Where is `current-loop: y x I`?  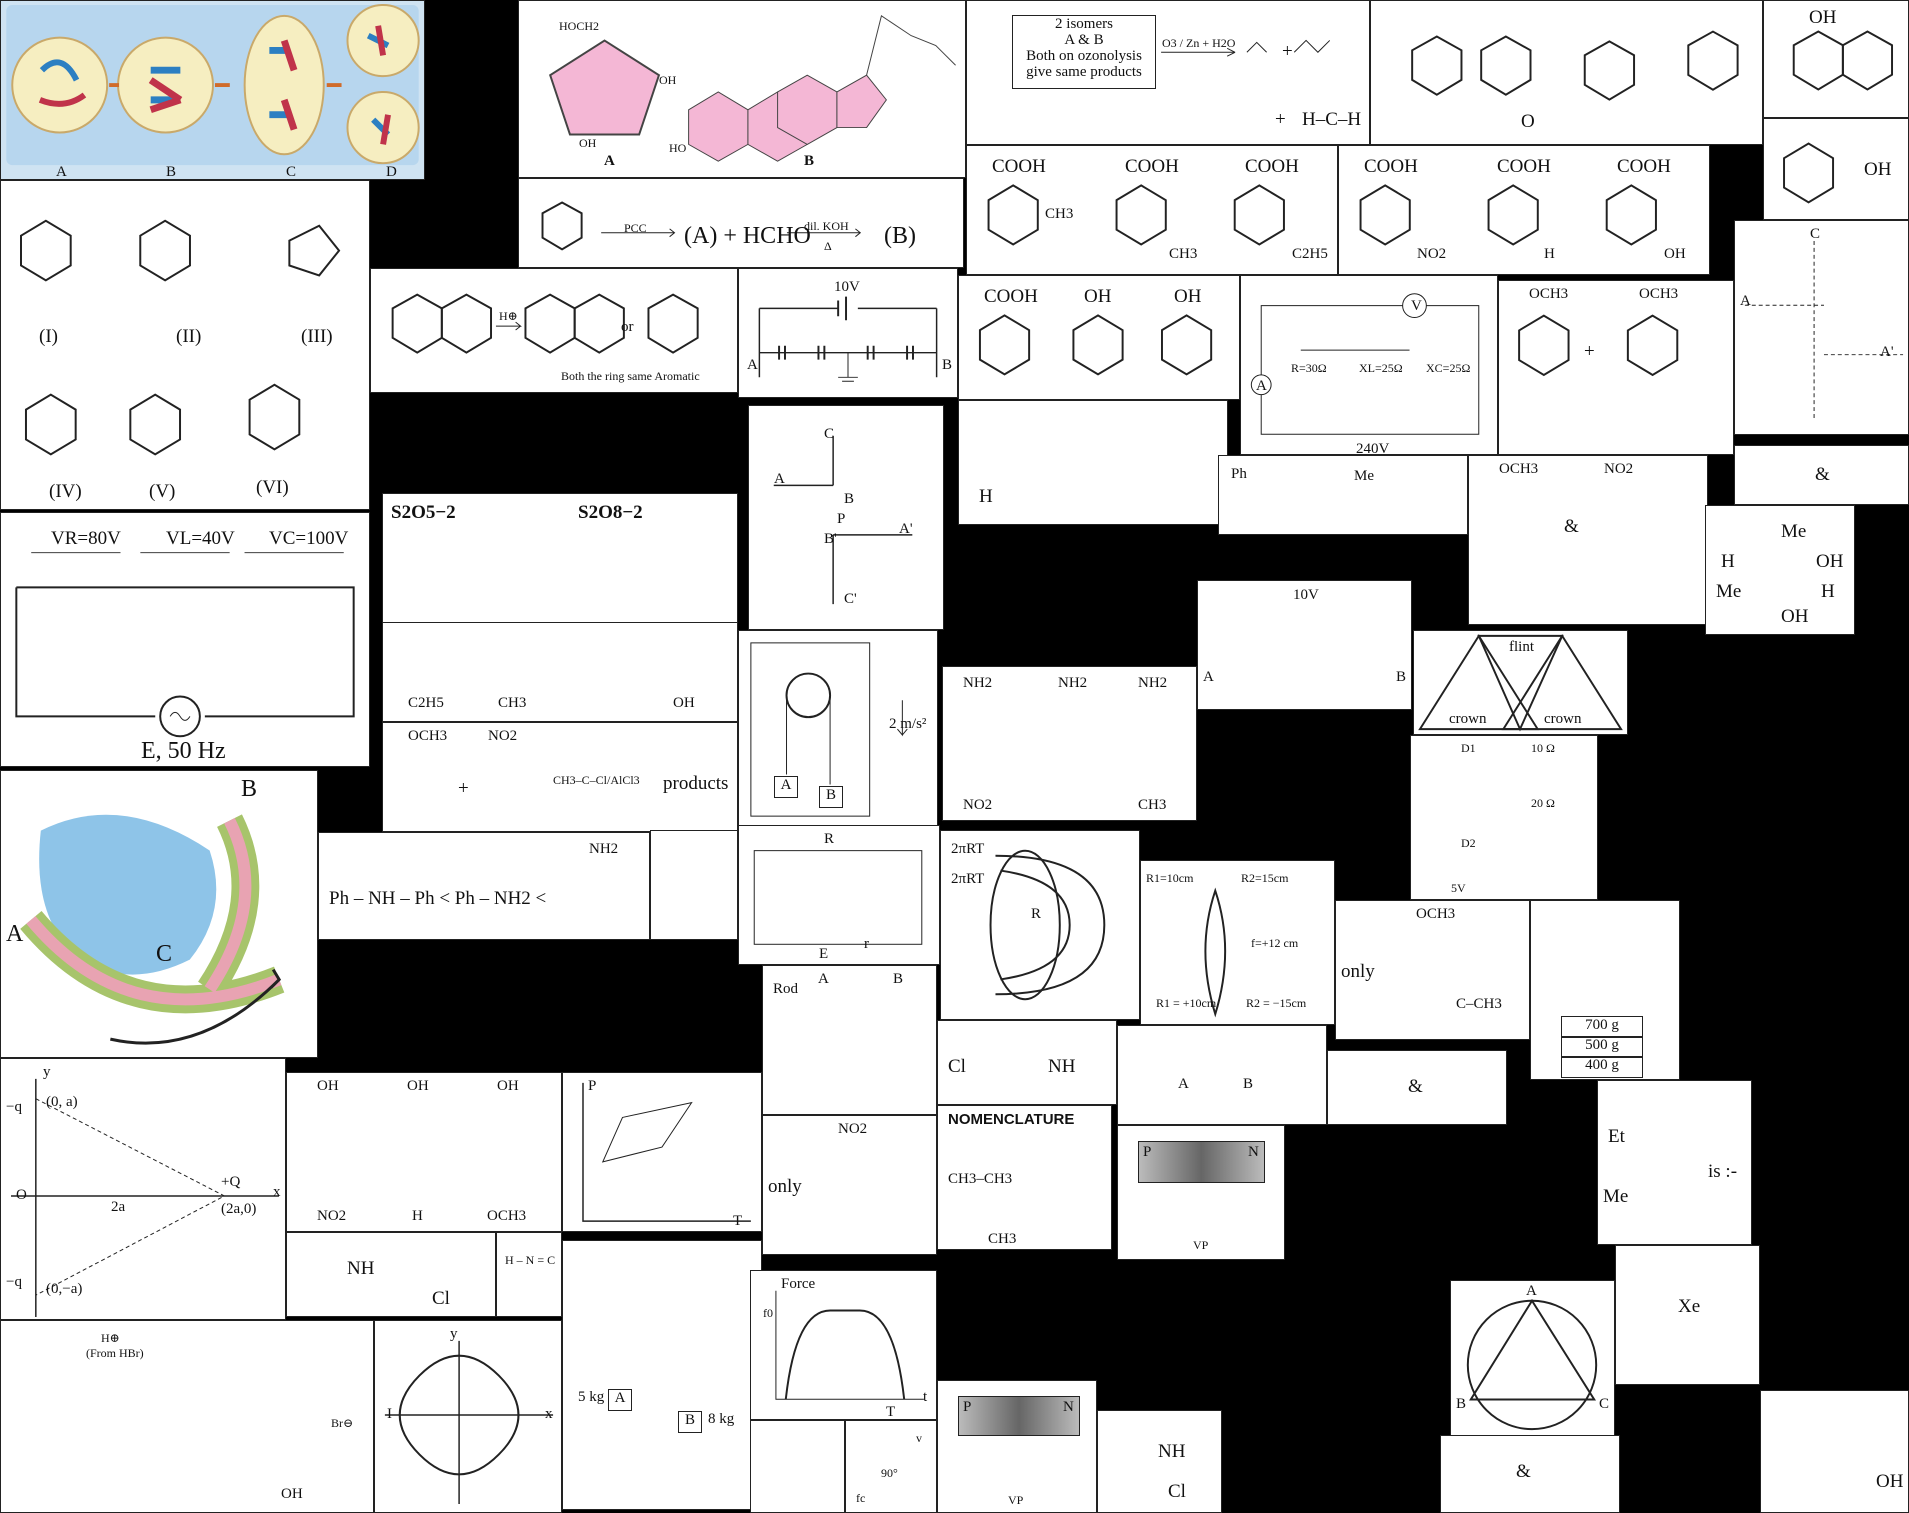
current-loop: y x I is located at coordinates (468, 1416).